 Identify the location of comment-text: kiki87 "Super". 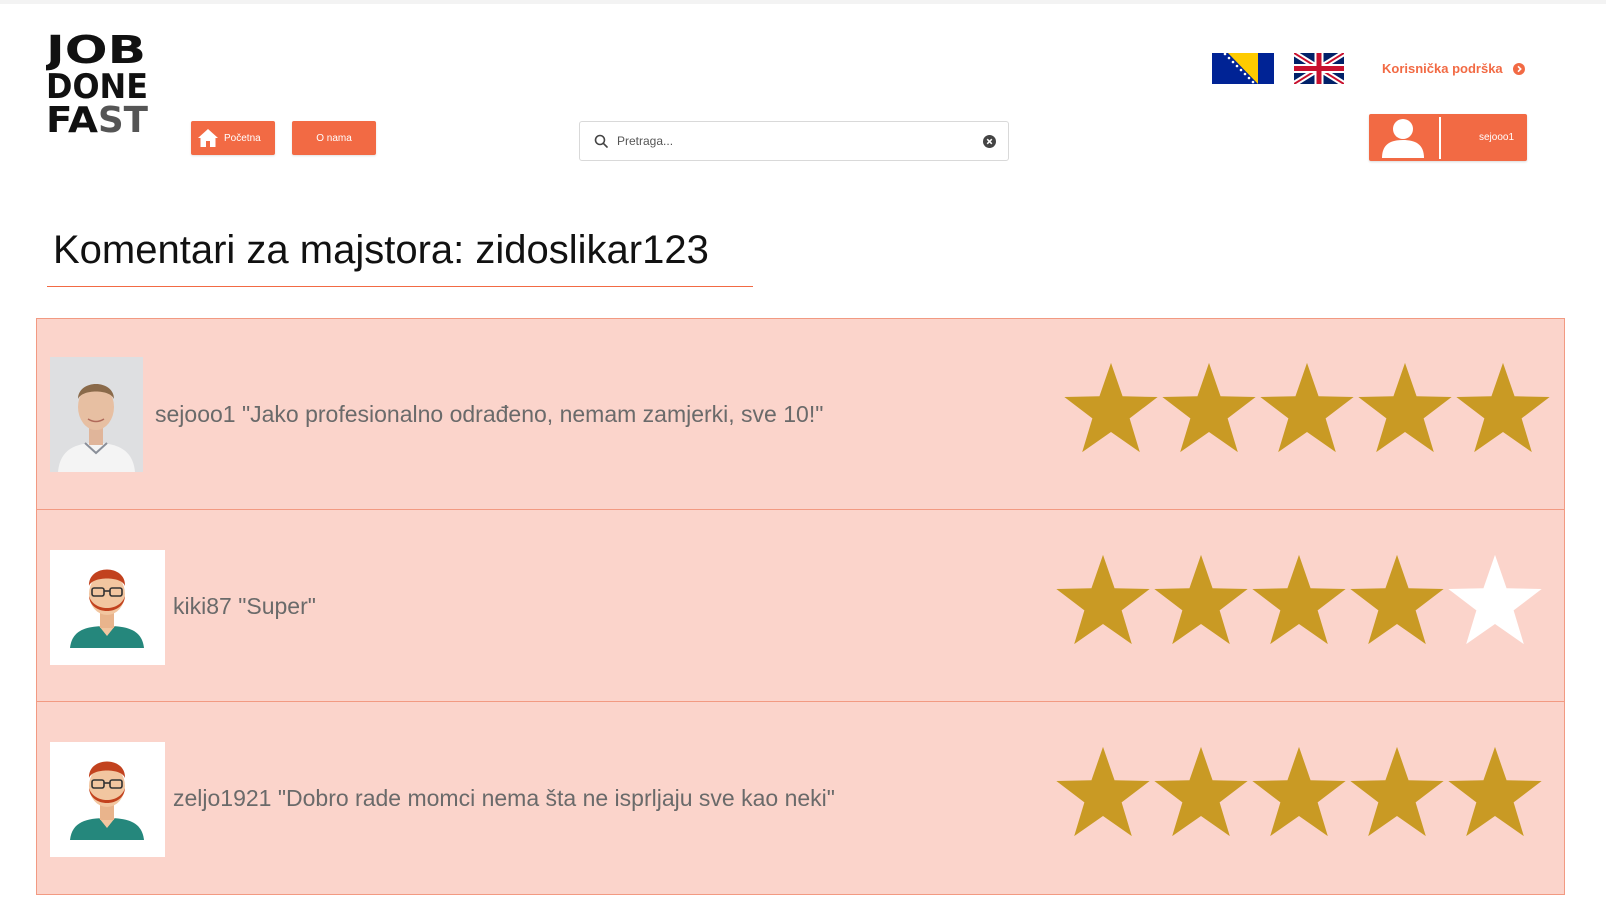
(244, 606).